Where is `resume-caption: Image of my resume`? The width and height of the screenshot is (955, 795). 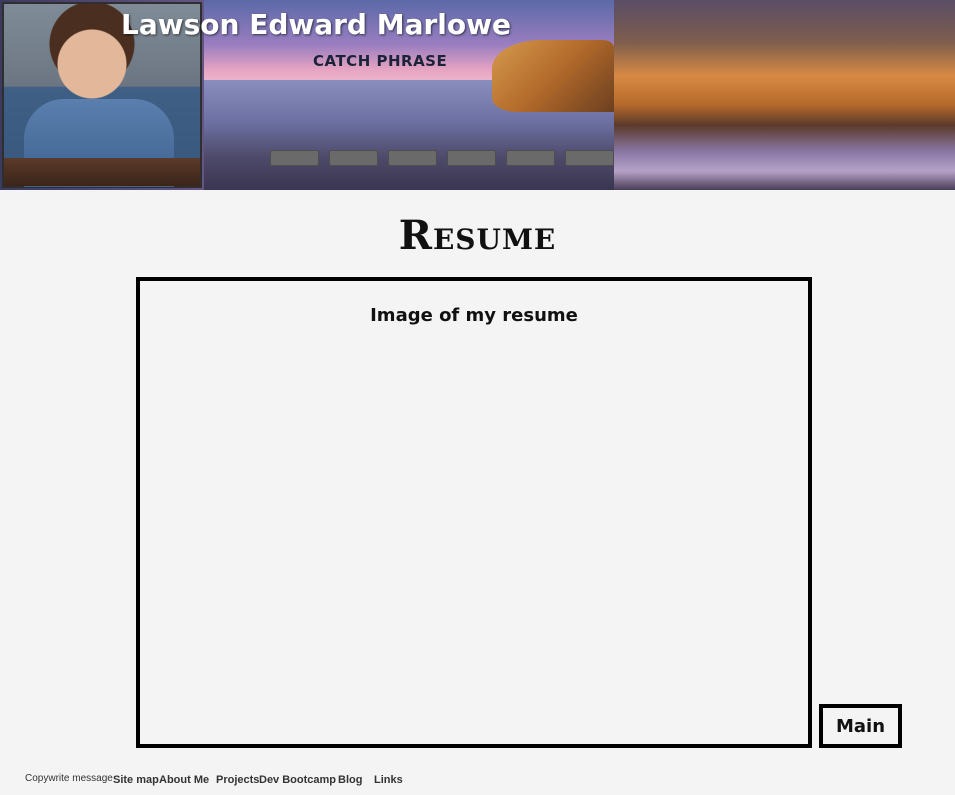
resume-caption: Image of my resume is located at coordinates (474, 315).